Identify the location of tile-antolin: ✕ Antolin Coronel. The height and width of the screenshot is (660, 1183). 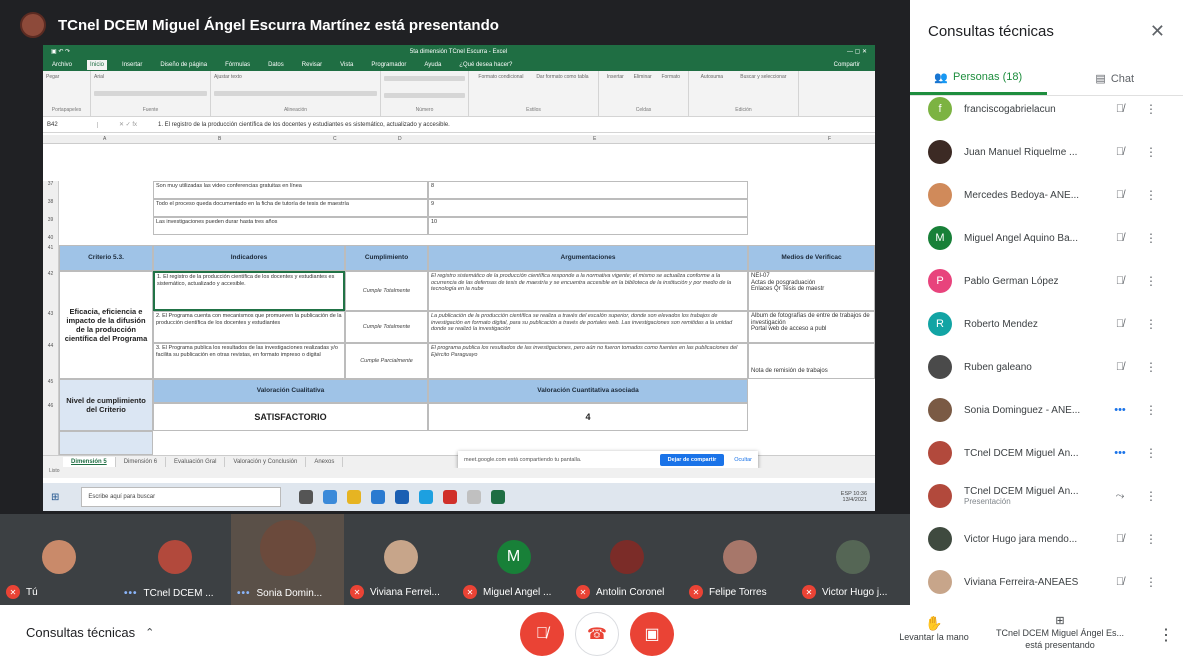
(626, 559).